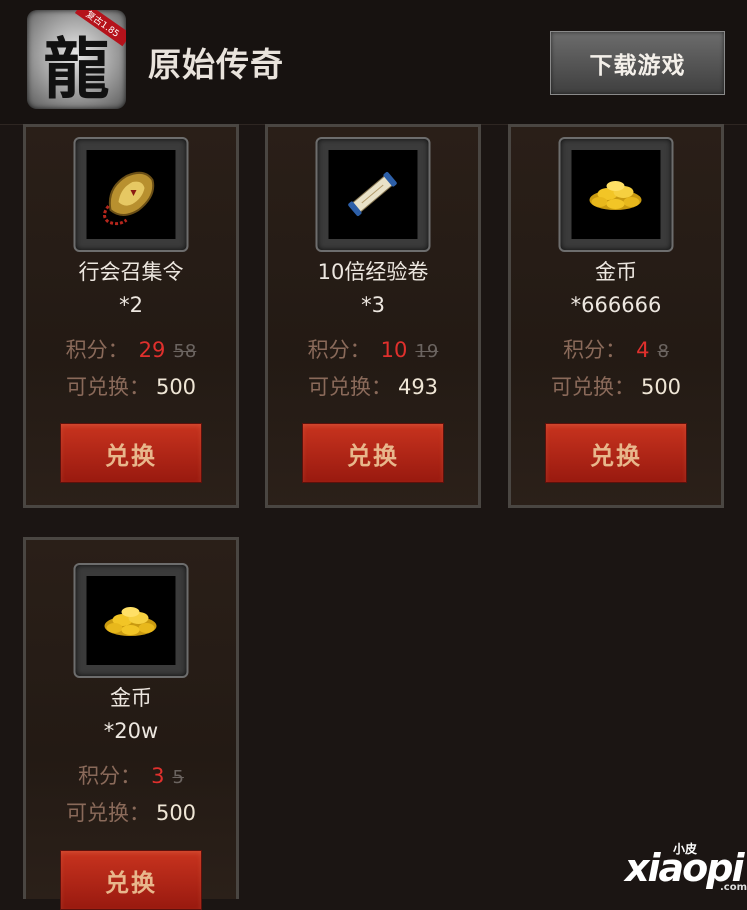 This screenshot has height=910, width=747. I want to click on watermark-small-text: 小皮, so click(685, 849).